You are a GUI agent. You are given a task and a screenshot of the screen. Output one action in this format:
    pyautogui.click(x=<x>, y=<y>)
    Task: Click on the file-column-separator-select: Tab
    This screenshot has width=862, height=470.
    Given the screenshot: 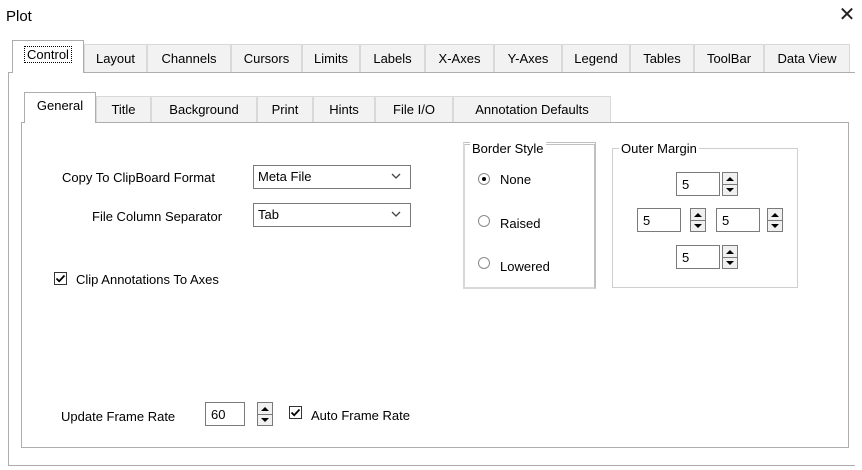 What is the action you would take?
    pyautogui.click(x=332, y=215)
    